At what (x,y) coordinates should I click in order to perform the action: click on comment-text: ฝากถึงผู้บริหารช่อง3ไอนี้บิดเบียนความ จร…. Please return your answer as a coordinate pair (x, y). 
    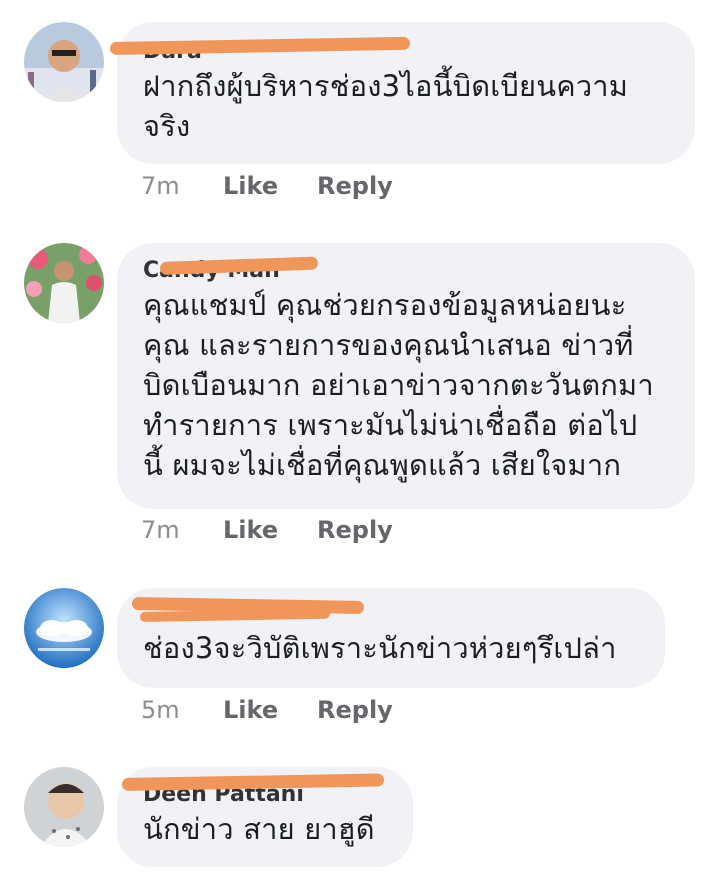
    Looking at the image, I should click on (386, 106).